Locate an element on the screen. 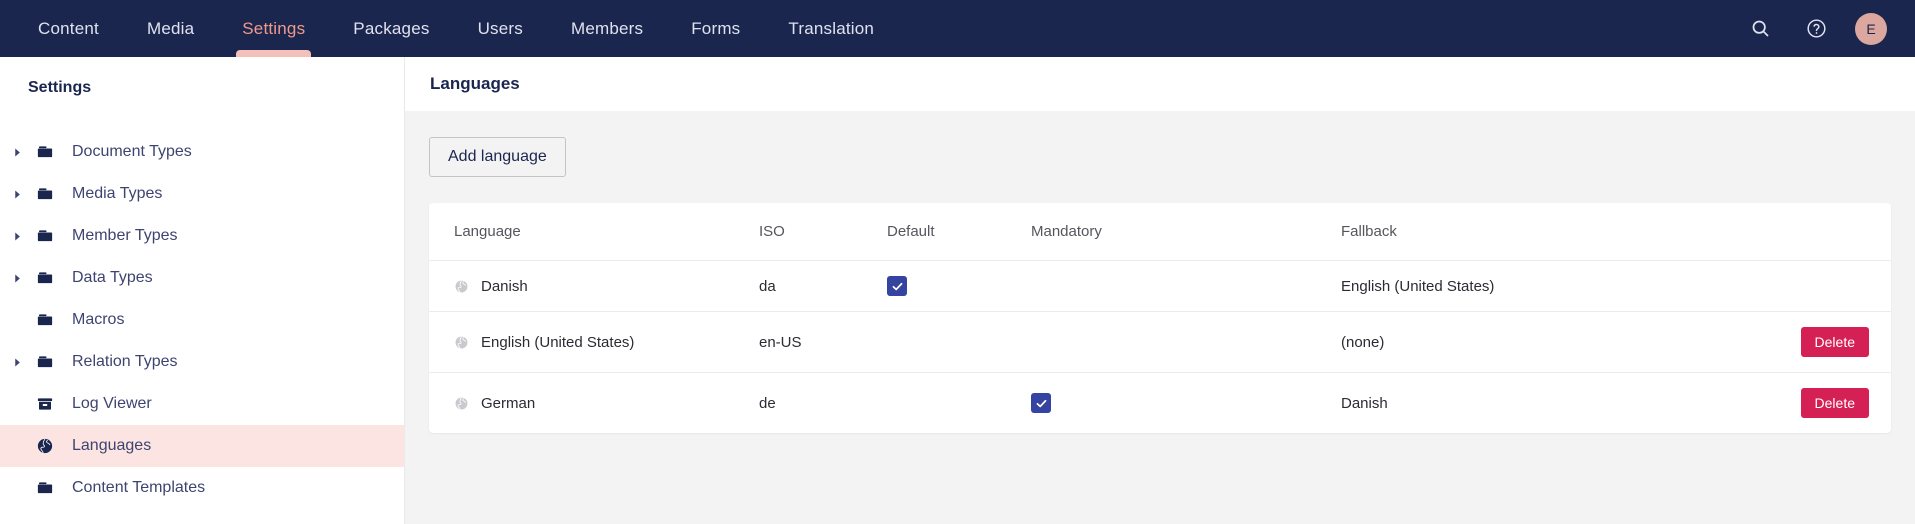 The height and width of the screenshot is (524, 1915). column-header-language: Language is located at coordinates (594, 232).